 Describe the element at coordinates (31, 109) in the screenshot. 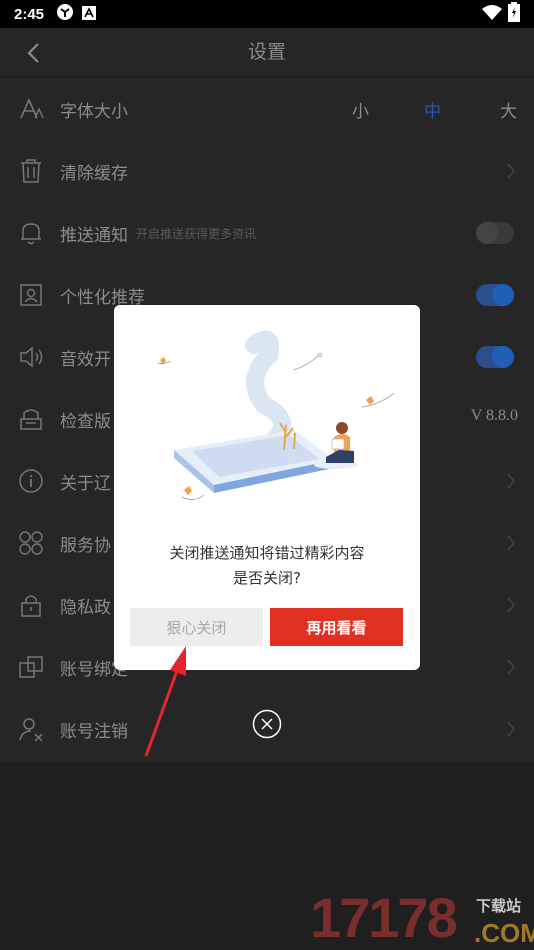

I see `font-size-icon` at that location.